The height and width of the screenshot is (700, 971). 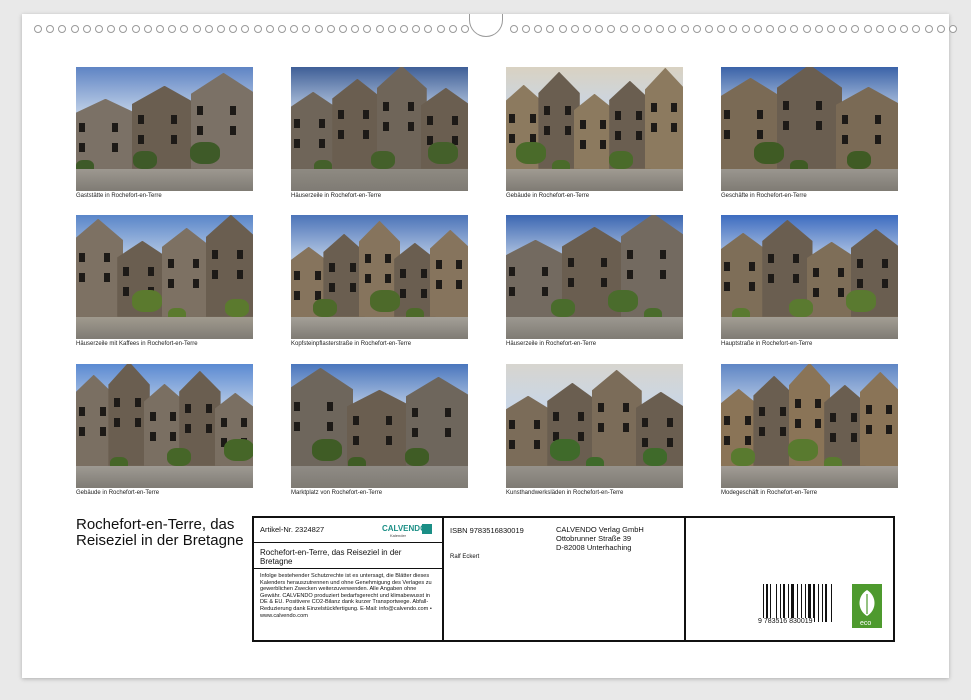 What do you see at coordinates (809, 430) in the screenshot?
I see `photo-tile: Modegeschäft in Rochefort-en-Terre` at bounding box center [809, 430].